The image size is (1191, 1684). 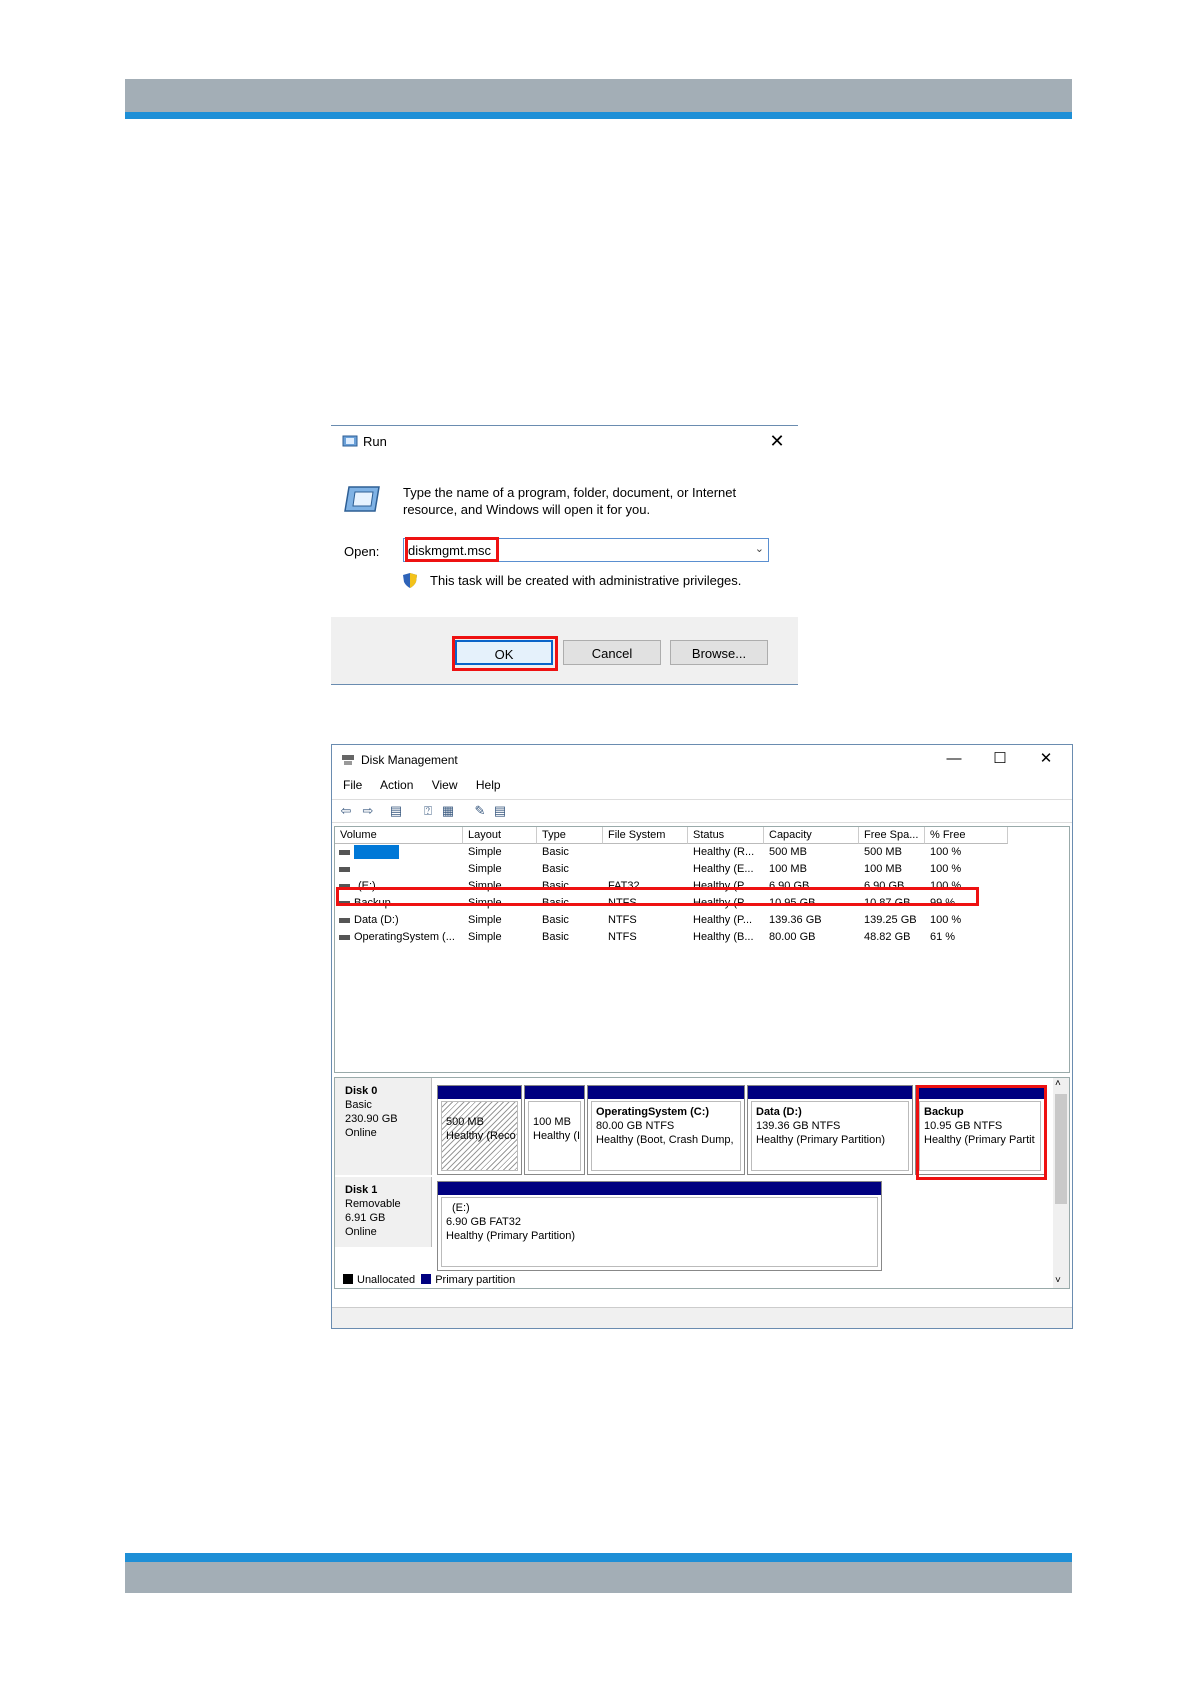 What do you see at coordinates (612, 652) in the screenshot?
I see `cancel-button: Cancel` at bounding box center [612, 652].